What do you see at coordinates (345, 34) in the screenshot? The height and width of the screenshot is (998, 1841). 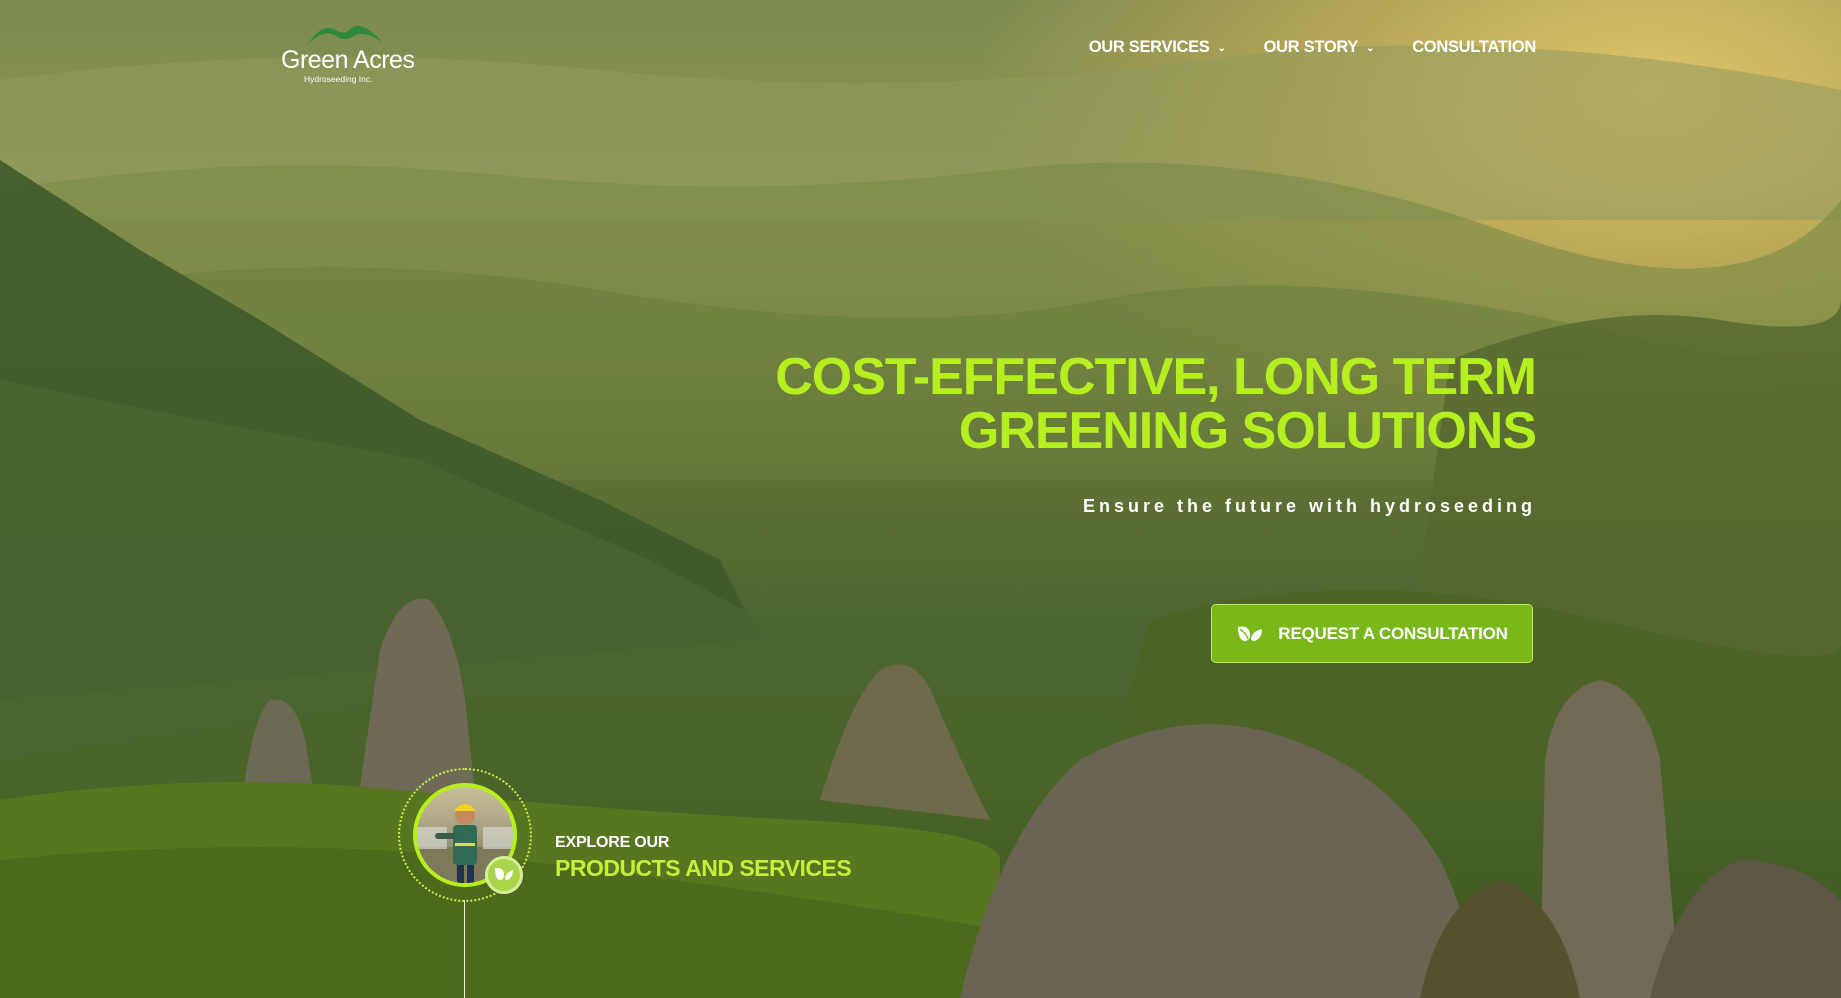 I see `mountain-logo-icon` at bounding box center [345, 34].